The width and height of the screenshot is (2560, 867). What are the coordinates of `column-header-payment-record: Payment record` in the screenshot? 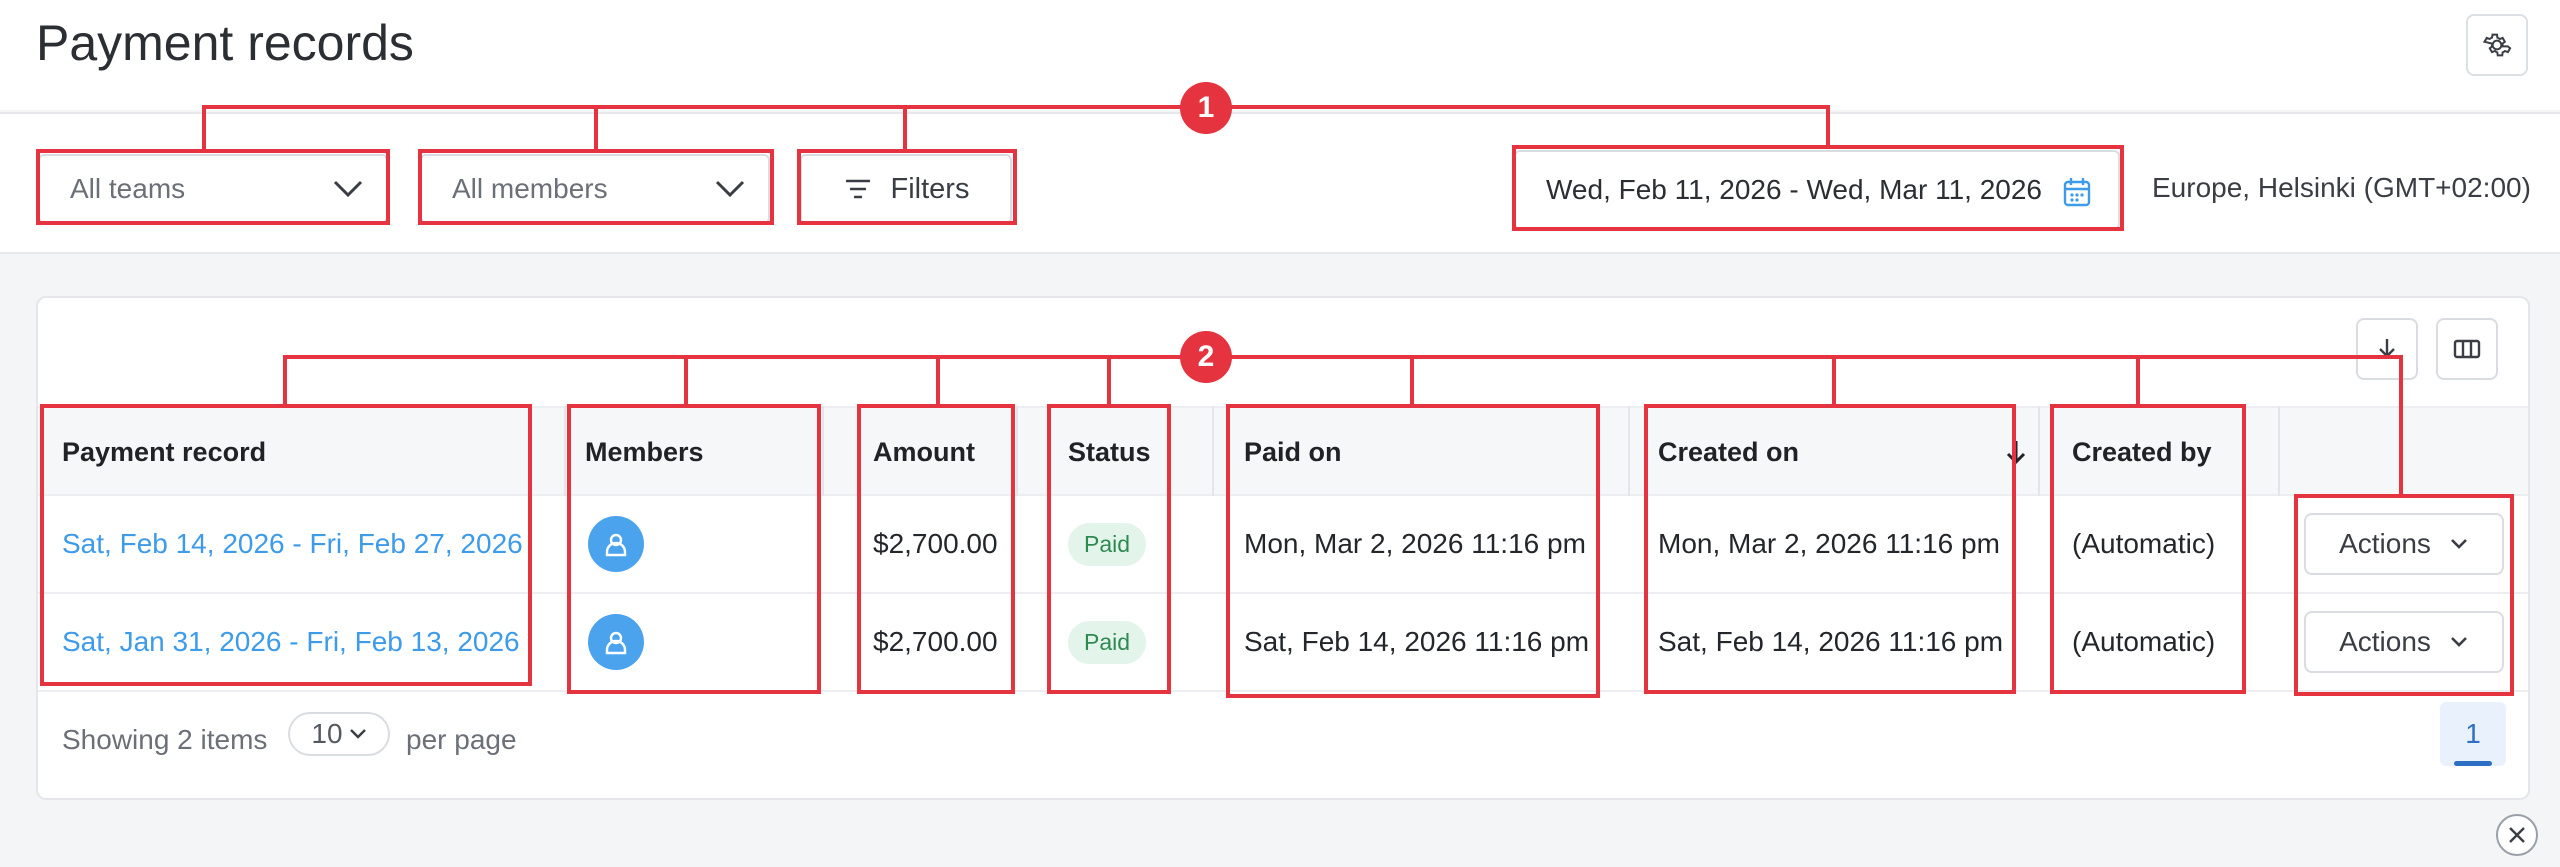 It's located at (164, 452).